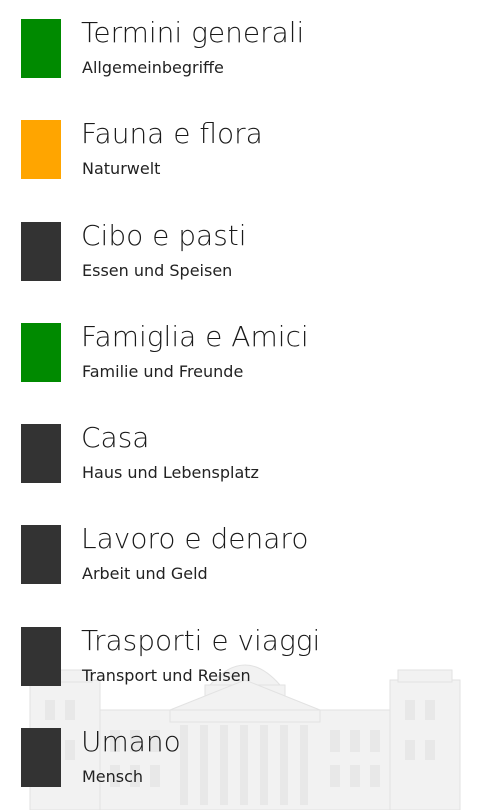  Describe the element at coordinates (195, 538) in the screenshot. I see `category-title: Lavoro e denaro` at that location.